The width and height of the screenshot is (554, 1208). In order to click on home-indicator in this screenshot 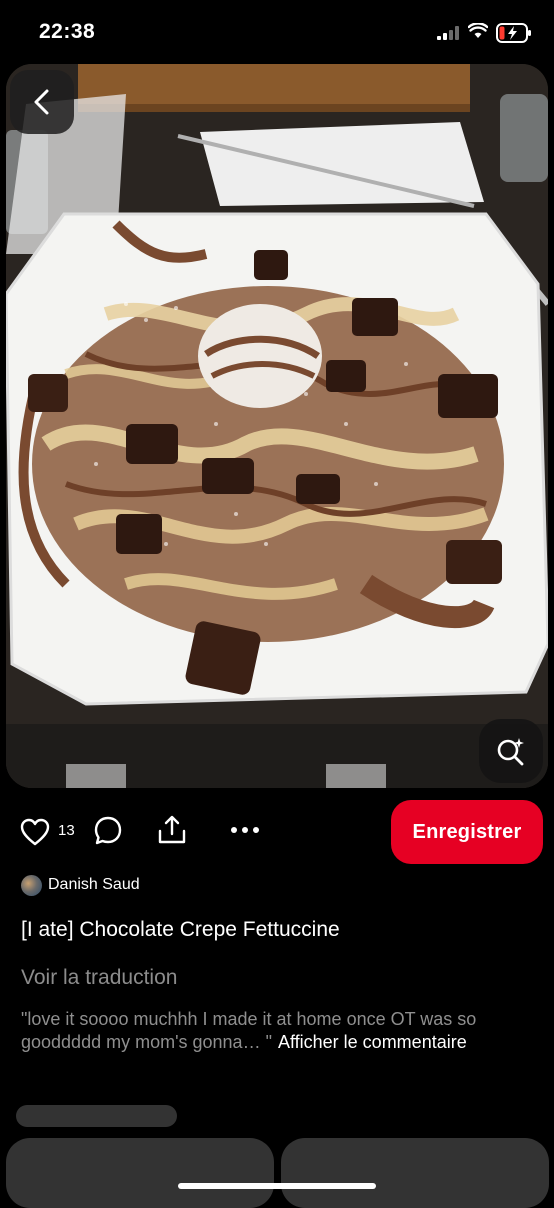, I will do `click(277, 1186)`.